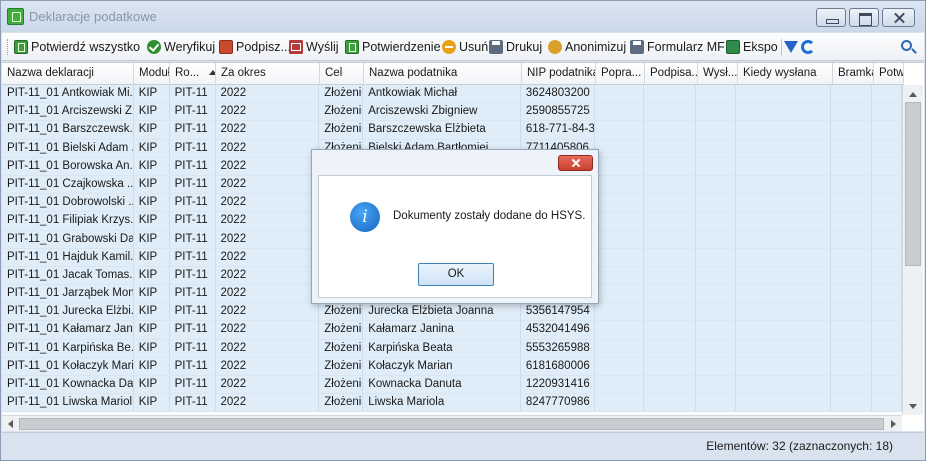  Describe the element at coordinates (489, 216) in the screenshot. I see `dialog-message: Dokumenty zostały dodane do HSYS.` at that location.